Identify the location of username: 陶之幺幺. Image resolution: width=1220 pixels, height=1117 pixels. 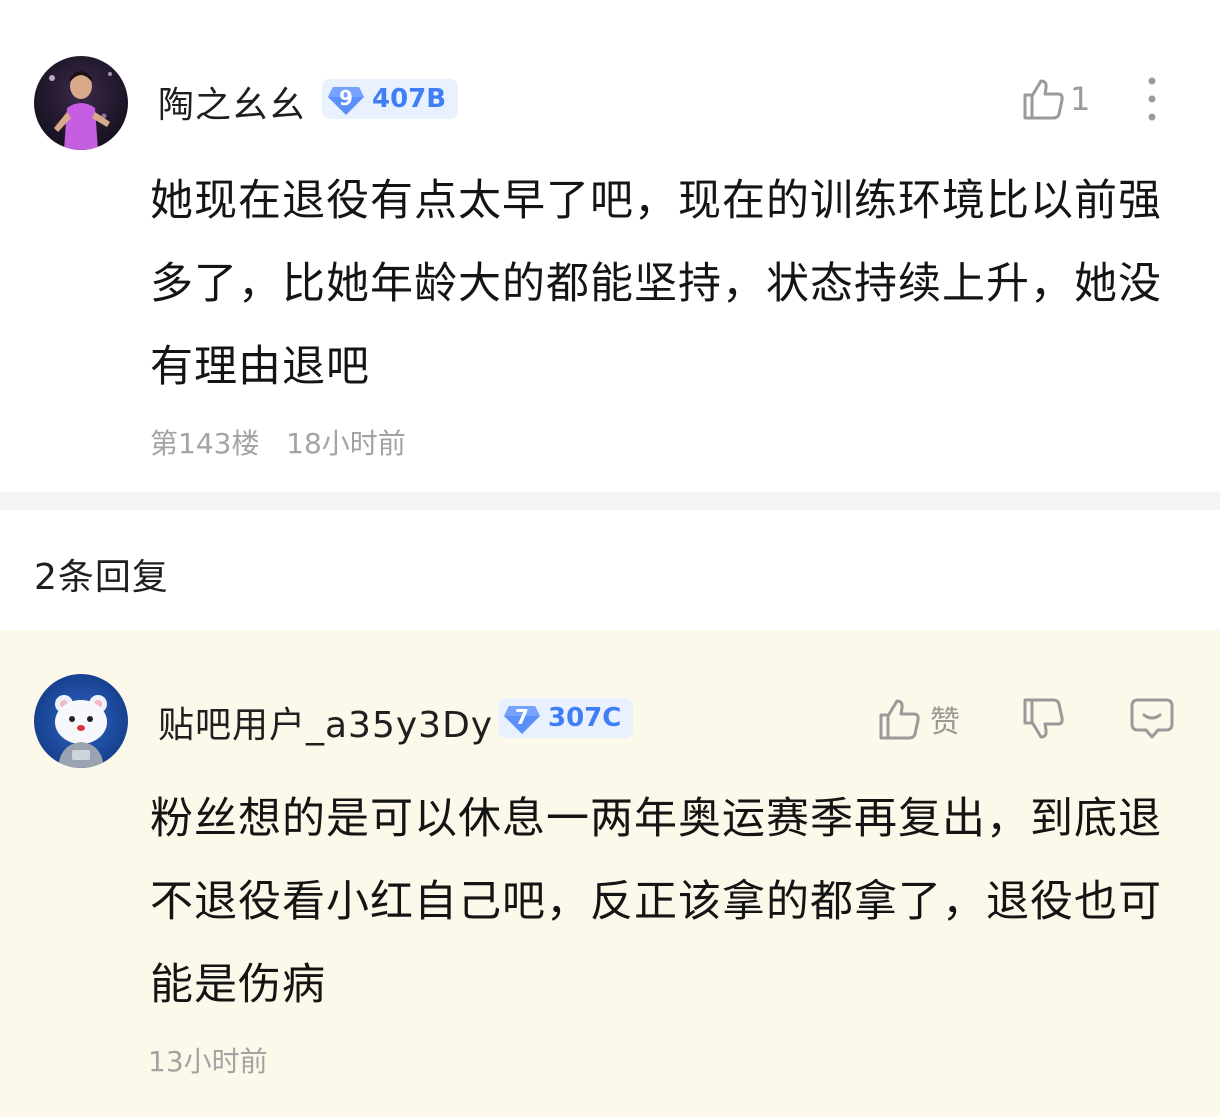
(232, 102).